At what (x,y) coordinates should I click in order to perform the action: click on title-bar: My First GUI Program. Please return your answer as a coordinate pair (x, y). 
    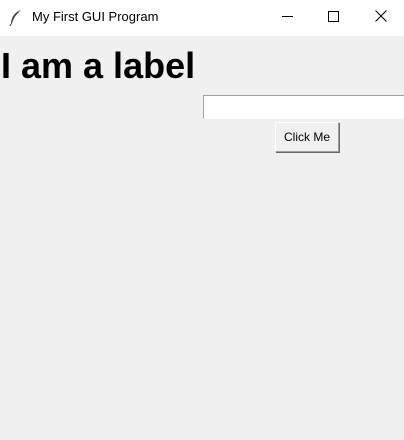
    Looking at the image, I should click on (202, 18).